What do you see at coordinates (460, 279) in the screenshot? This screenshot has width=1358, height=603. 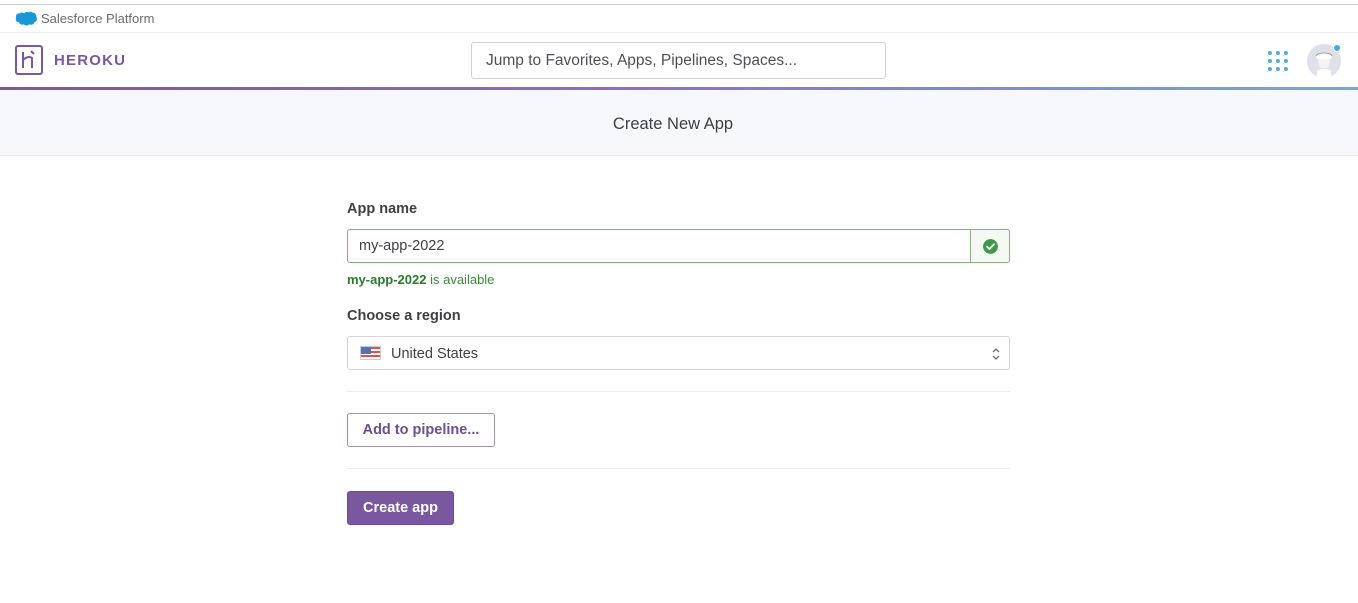 I see `availability-suffix: is available` at bounding box center [460, 279].